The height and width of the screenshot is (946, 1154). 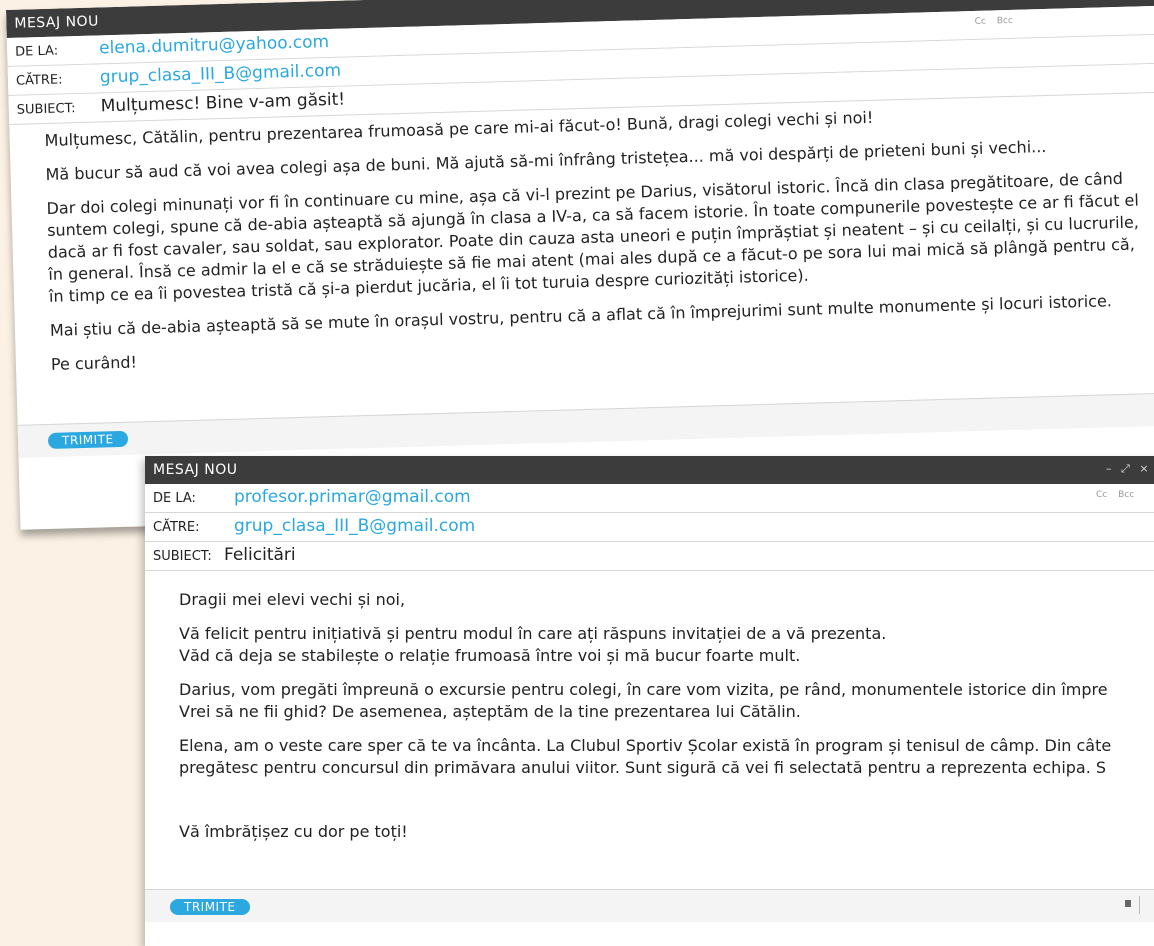 I want to click on from-field: DE LA: profesor.primar@gmail.com Cc Bcc, so click(x=649, y=498).